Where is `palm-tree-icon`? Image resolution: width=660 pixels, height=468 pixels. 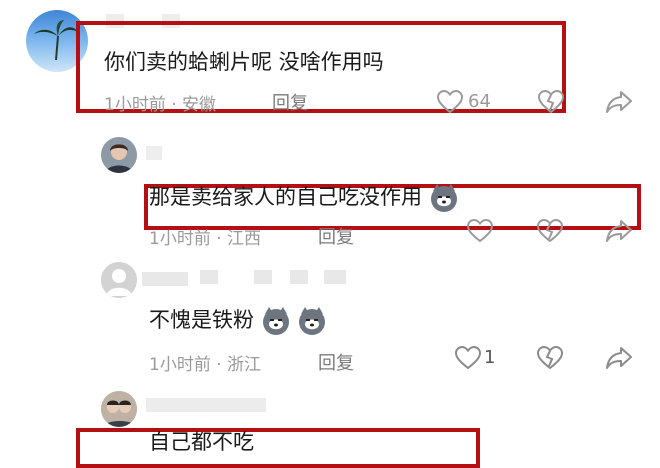
palm-tree-icon is located at coordinates (56, 40).